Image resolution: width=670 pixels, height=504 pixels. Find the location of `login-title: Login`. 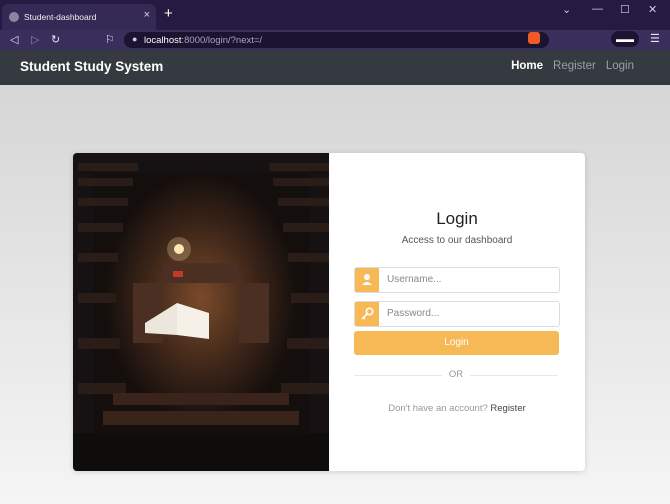

login-title: Login is located at coordinates (457, 218).